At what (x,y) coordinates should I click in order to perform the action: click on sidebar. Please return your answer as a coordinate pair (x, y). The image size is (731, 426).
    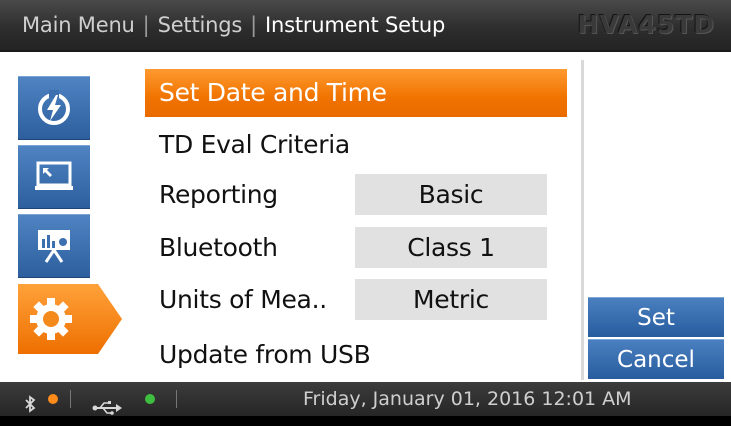
    Looking at the image, I should click on (61, 217).